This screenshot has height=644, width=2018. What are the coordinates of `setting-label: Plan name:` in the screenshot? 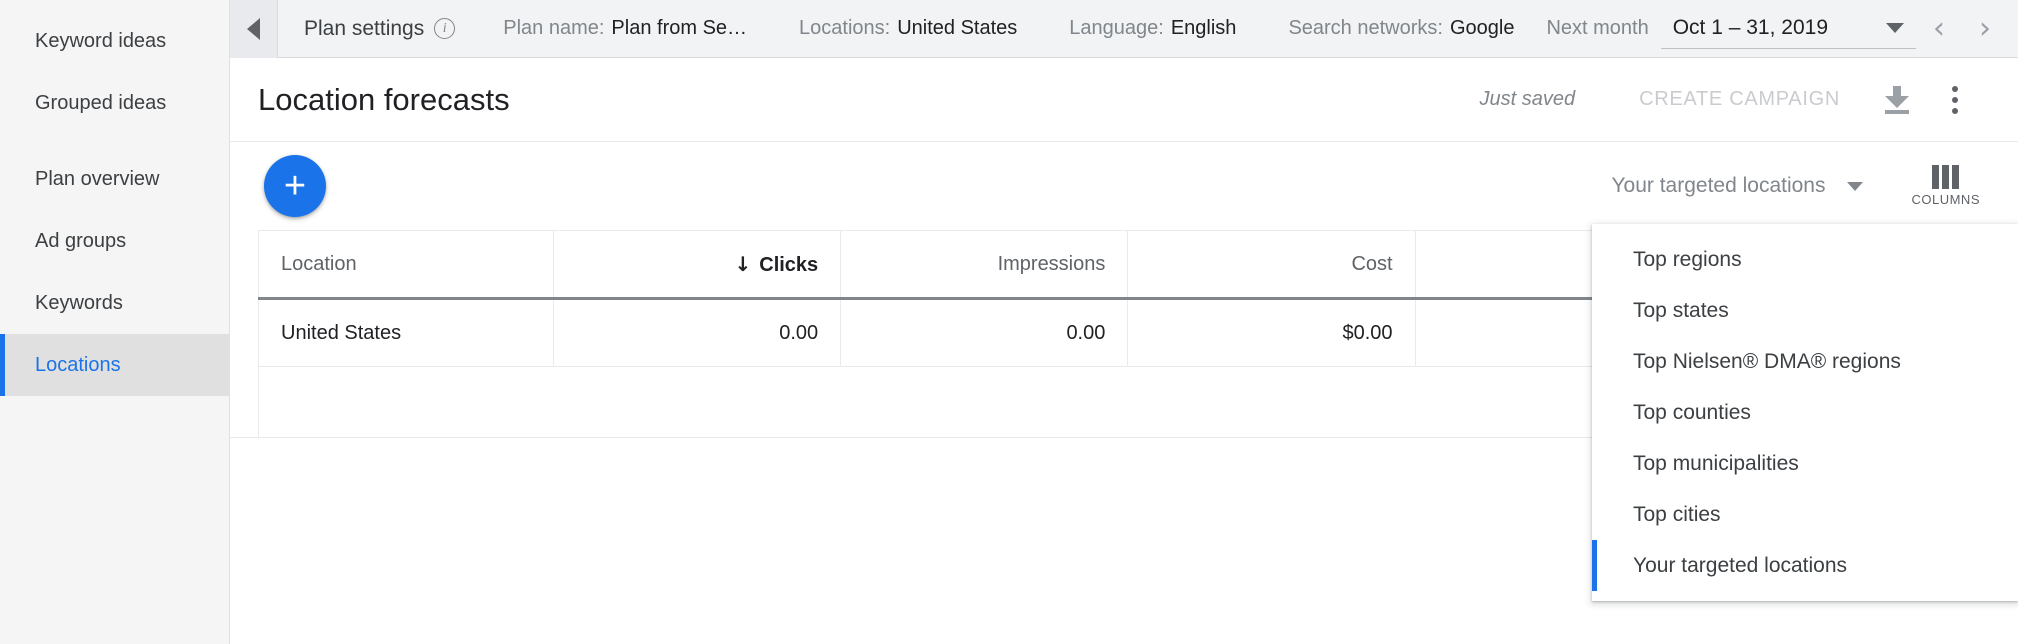 It's located at (554, 28).